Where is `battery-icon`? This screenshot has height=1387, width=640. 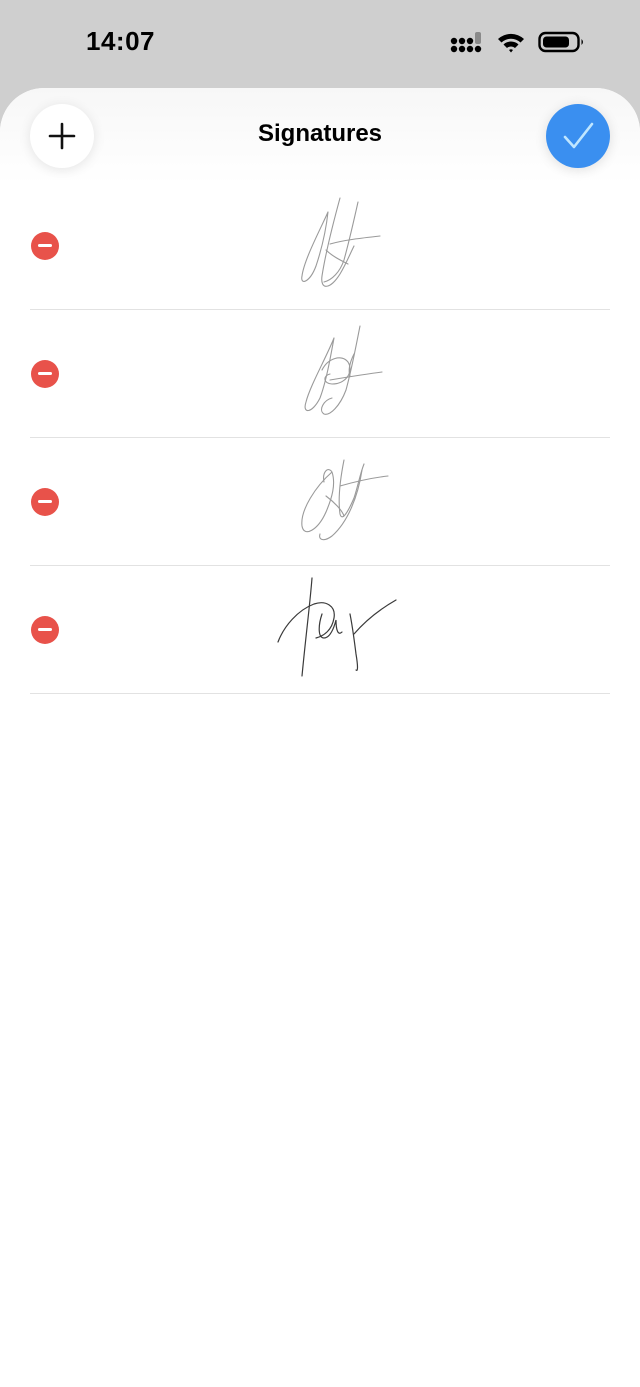
battery-icon is located at coordinates (560, 42).